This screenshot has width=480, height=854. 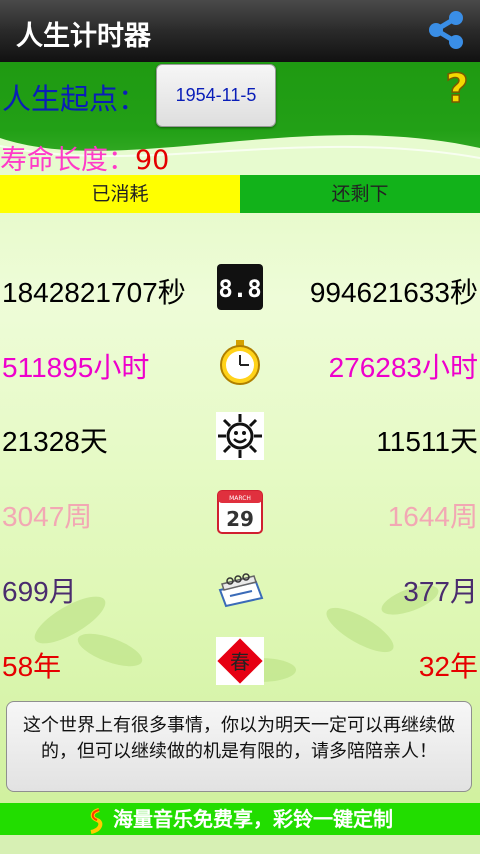 I want to click on calendar-month: MARCH, so click(x=240, y=498).